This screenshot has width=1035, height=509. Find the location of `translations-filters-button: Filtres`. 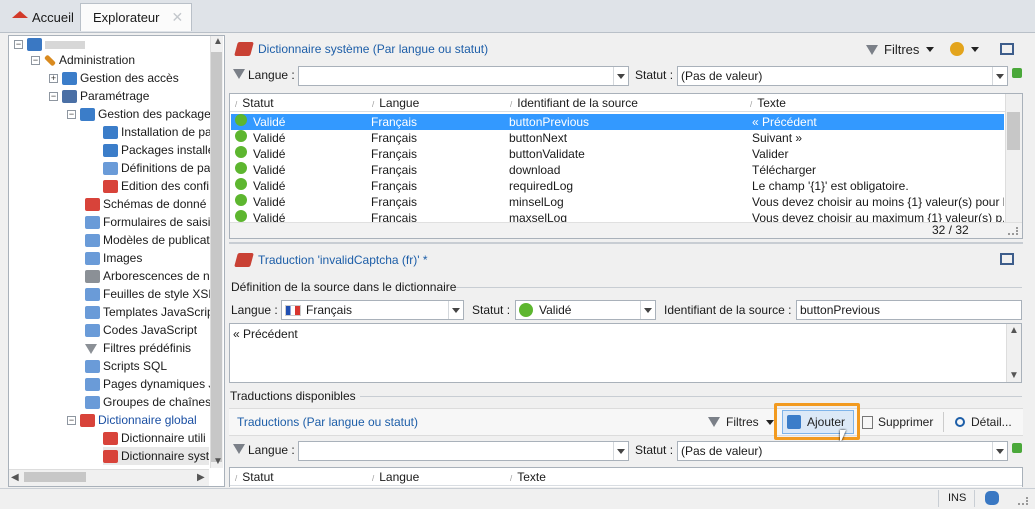

translations-filters-button: Filtres is located at coordinates (741, 422).